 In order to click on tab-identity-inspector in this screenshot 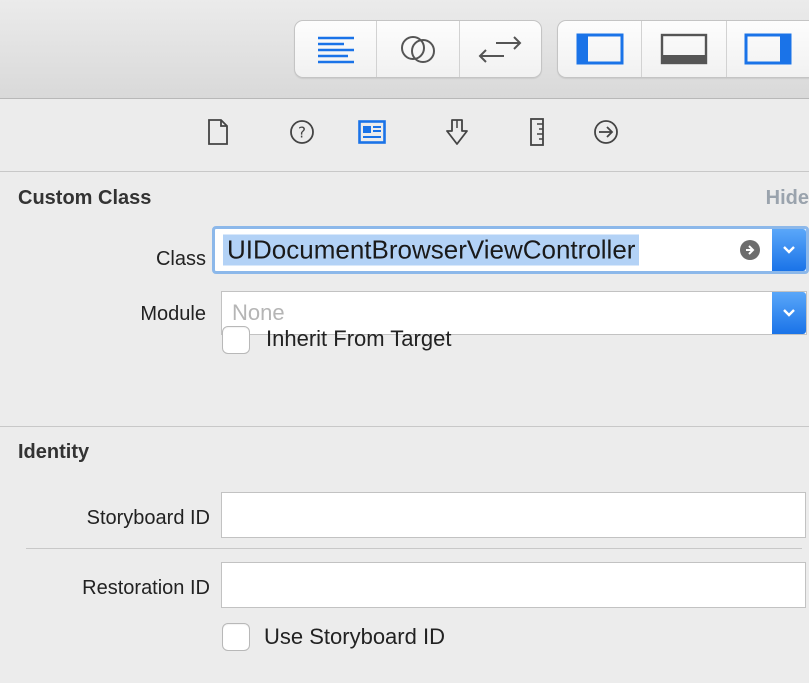, I will do `click(372, 132)`.